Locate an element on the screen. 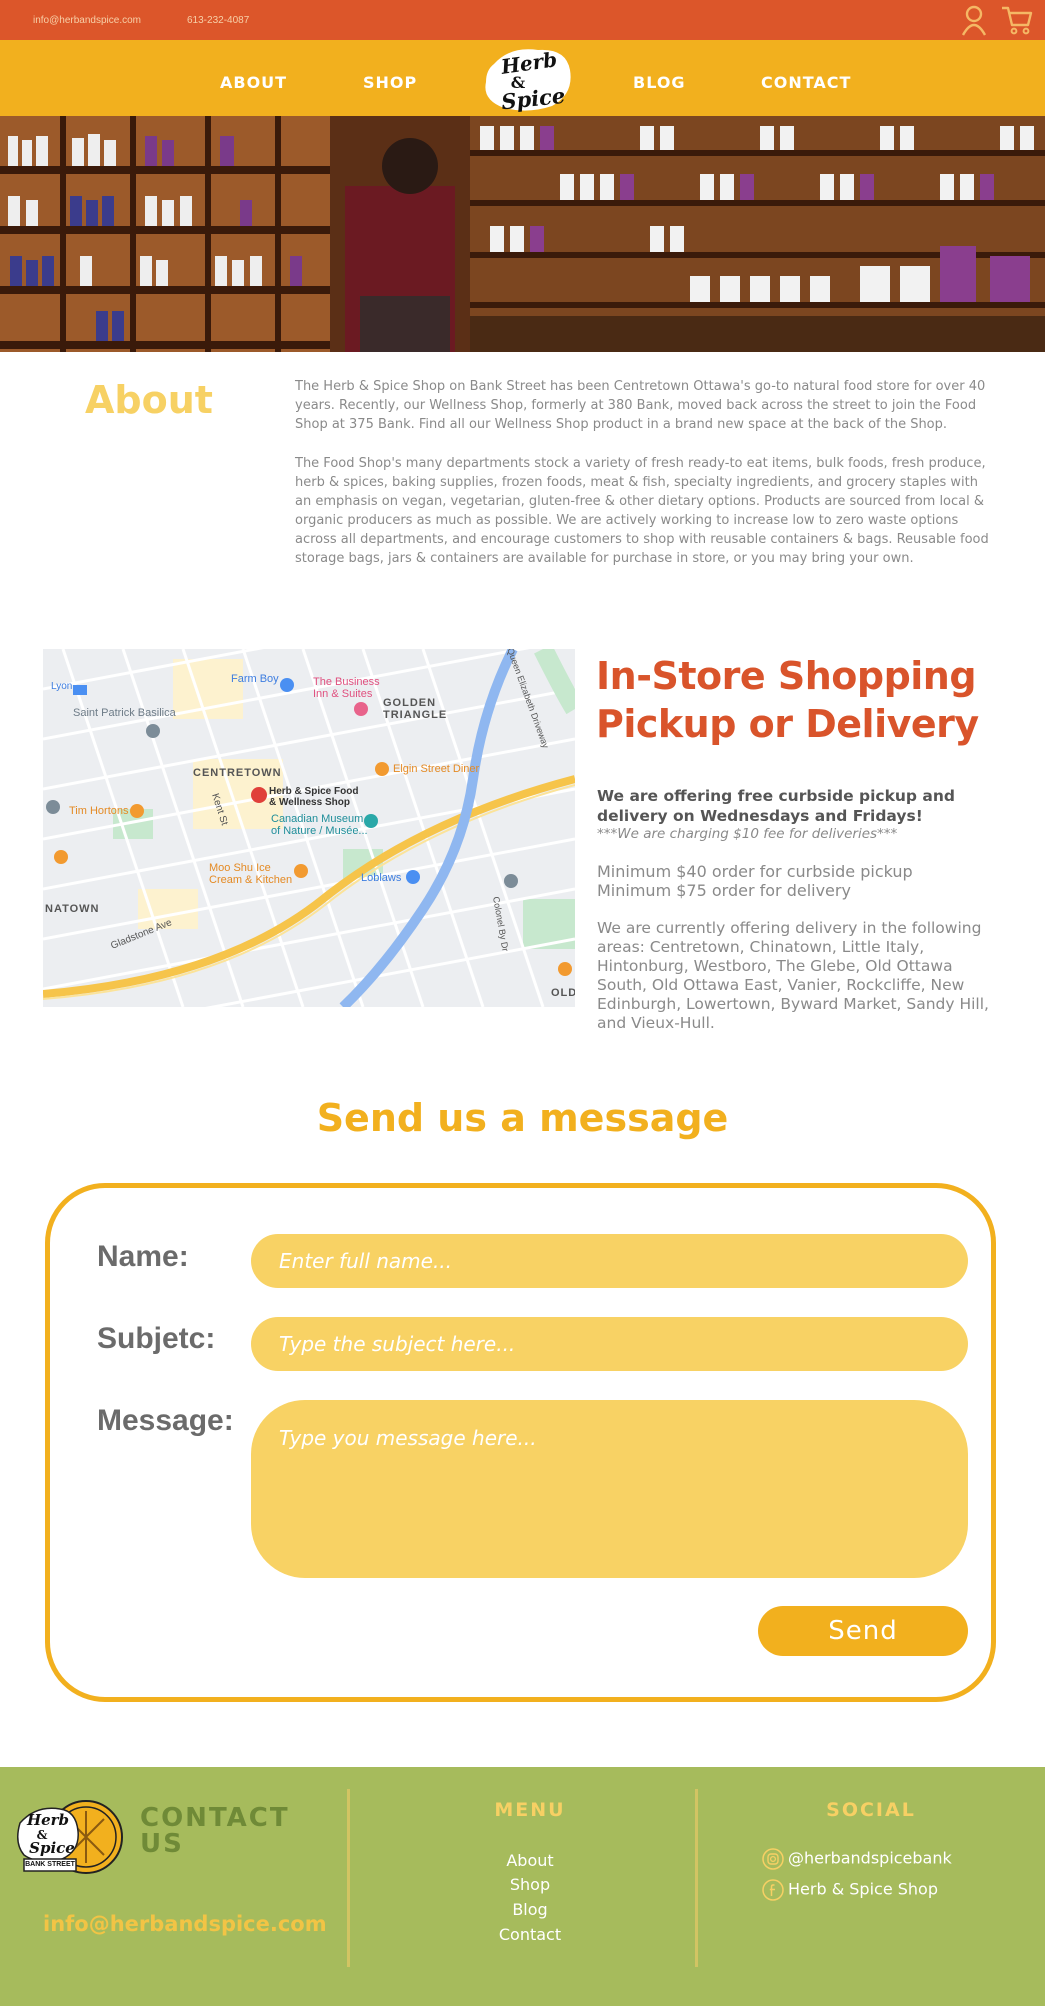  map-label-saint-patrick: Saint Patrick Basilica is located at coordinates (124, 713).